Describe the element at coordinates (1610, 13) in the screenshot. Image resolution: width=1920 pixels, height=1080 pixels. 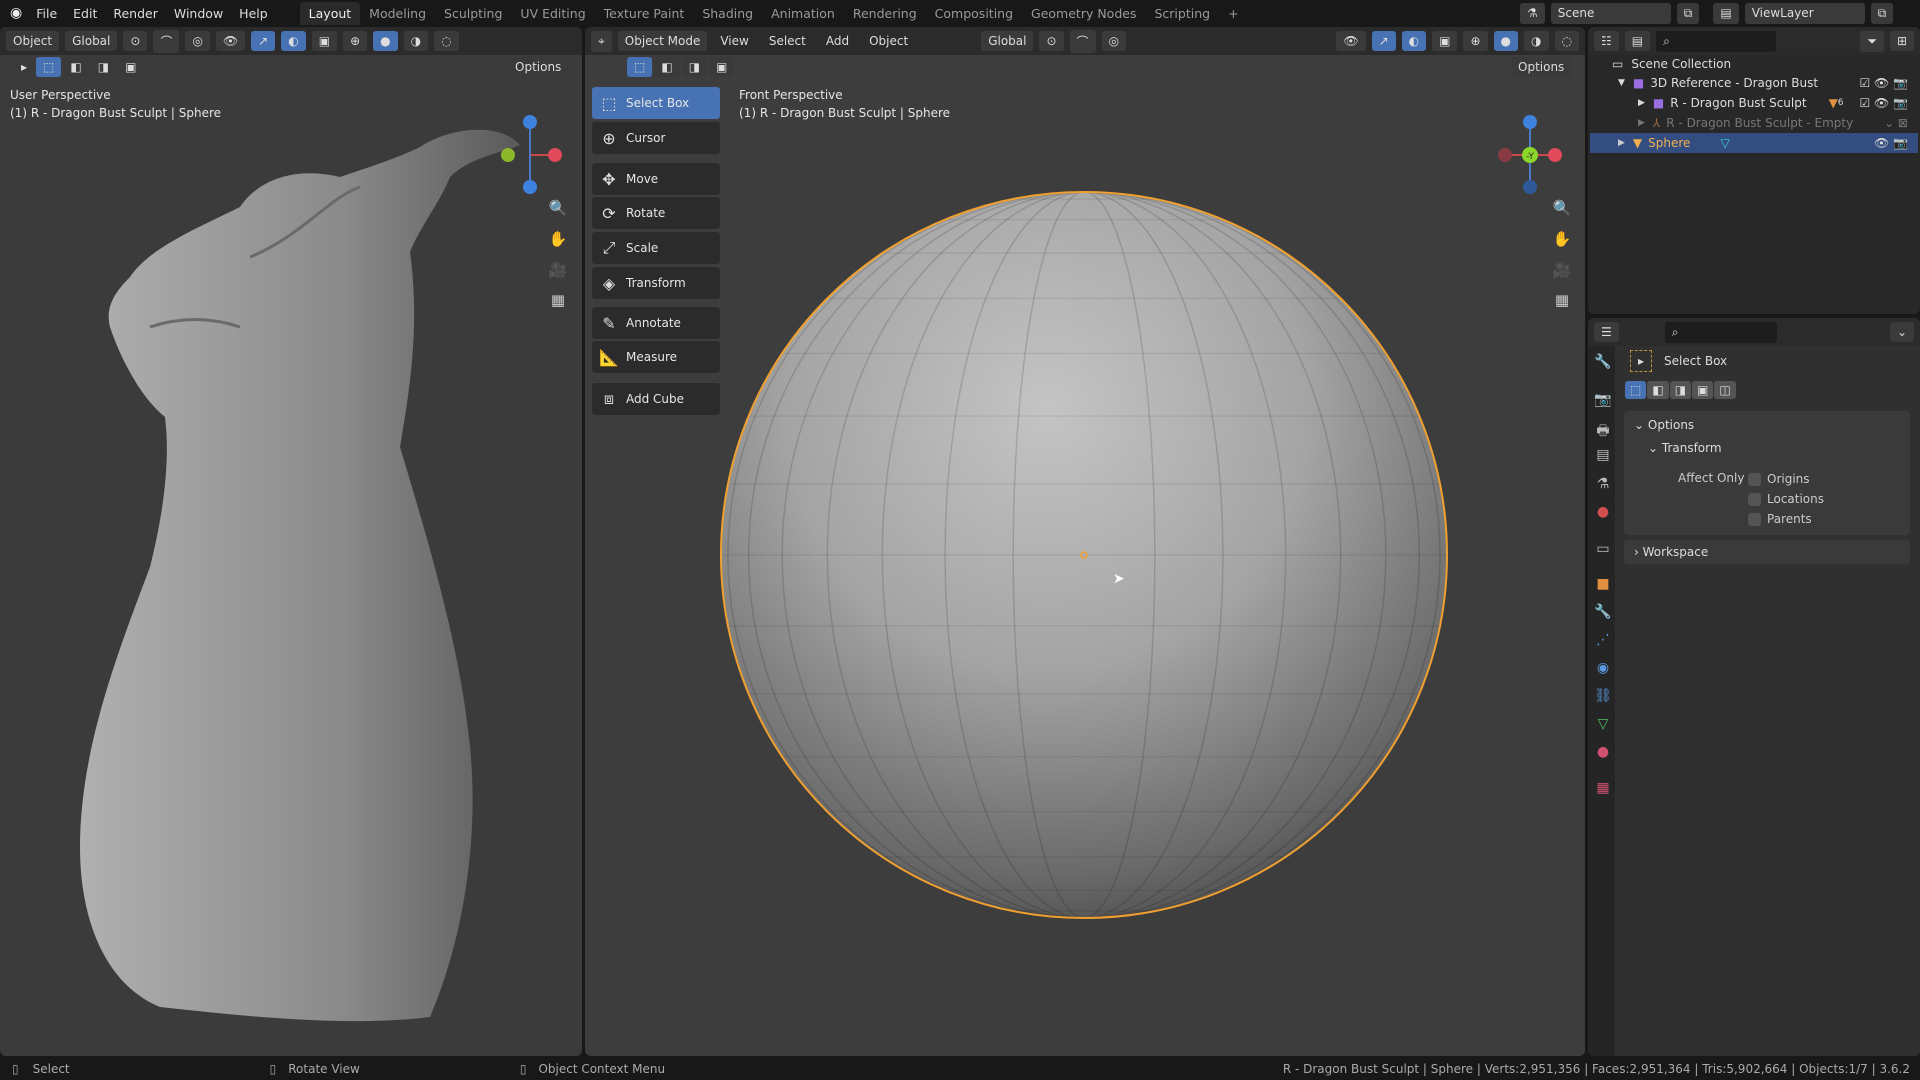
I see `scene-name-field: Scene` at that location.